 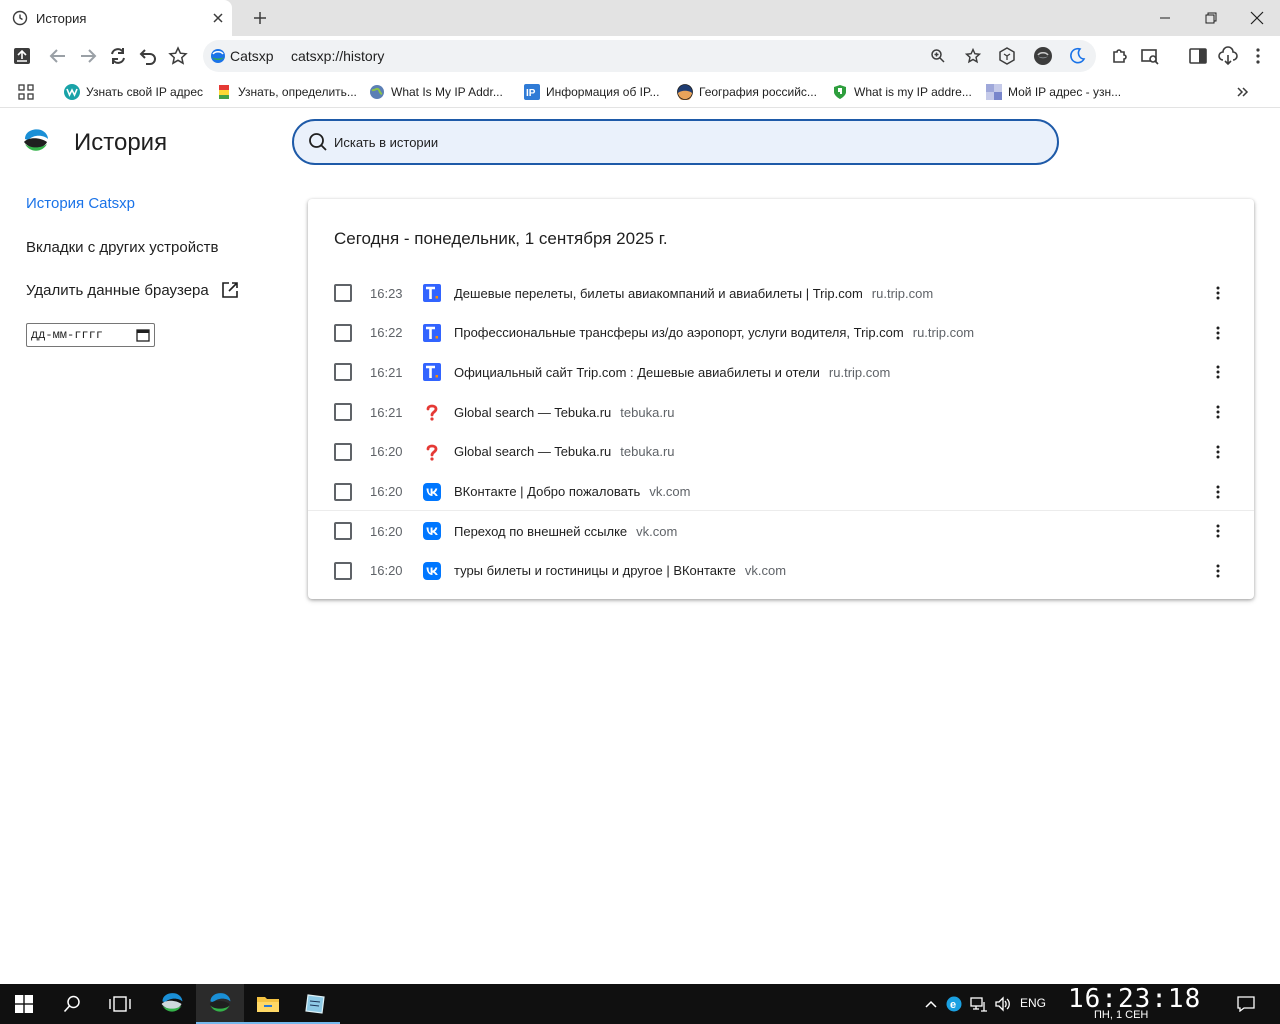 What do you see at coordinates (1258, 56) in the screenshot?
I see `menu-dots-icon` at bounding box center [1258, 56].